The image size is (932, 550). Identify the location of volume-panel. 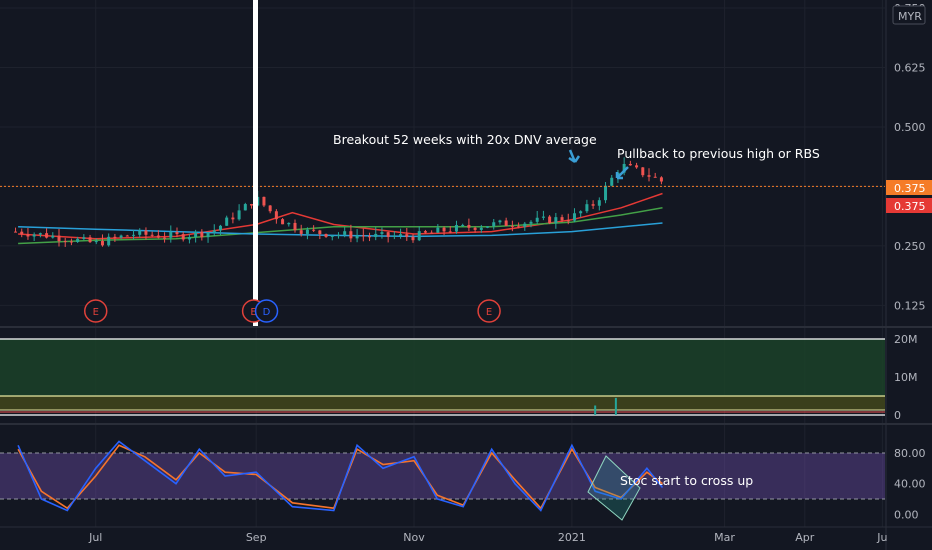
(442, 377).